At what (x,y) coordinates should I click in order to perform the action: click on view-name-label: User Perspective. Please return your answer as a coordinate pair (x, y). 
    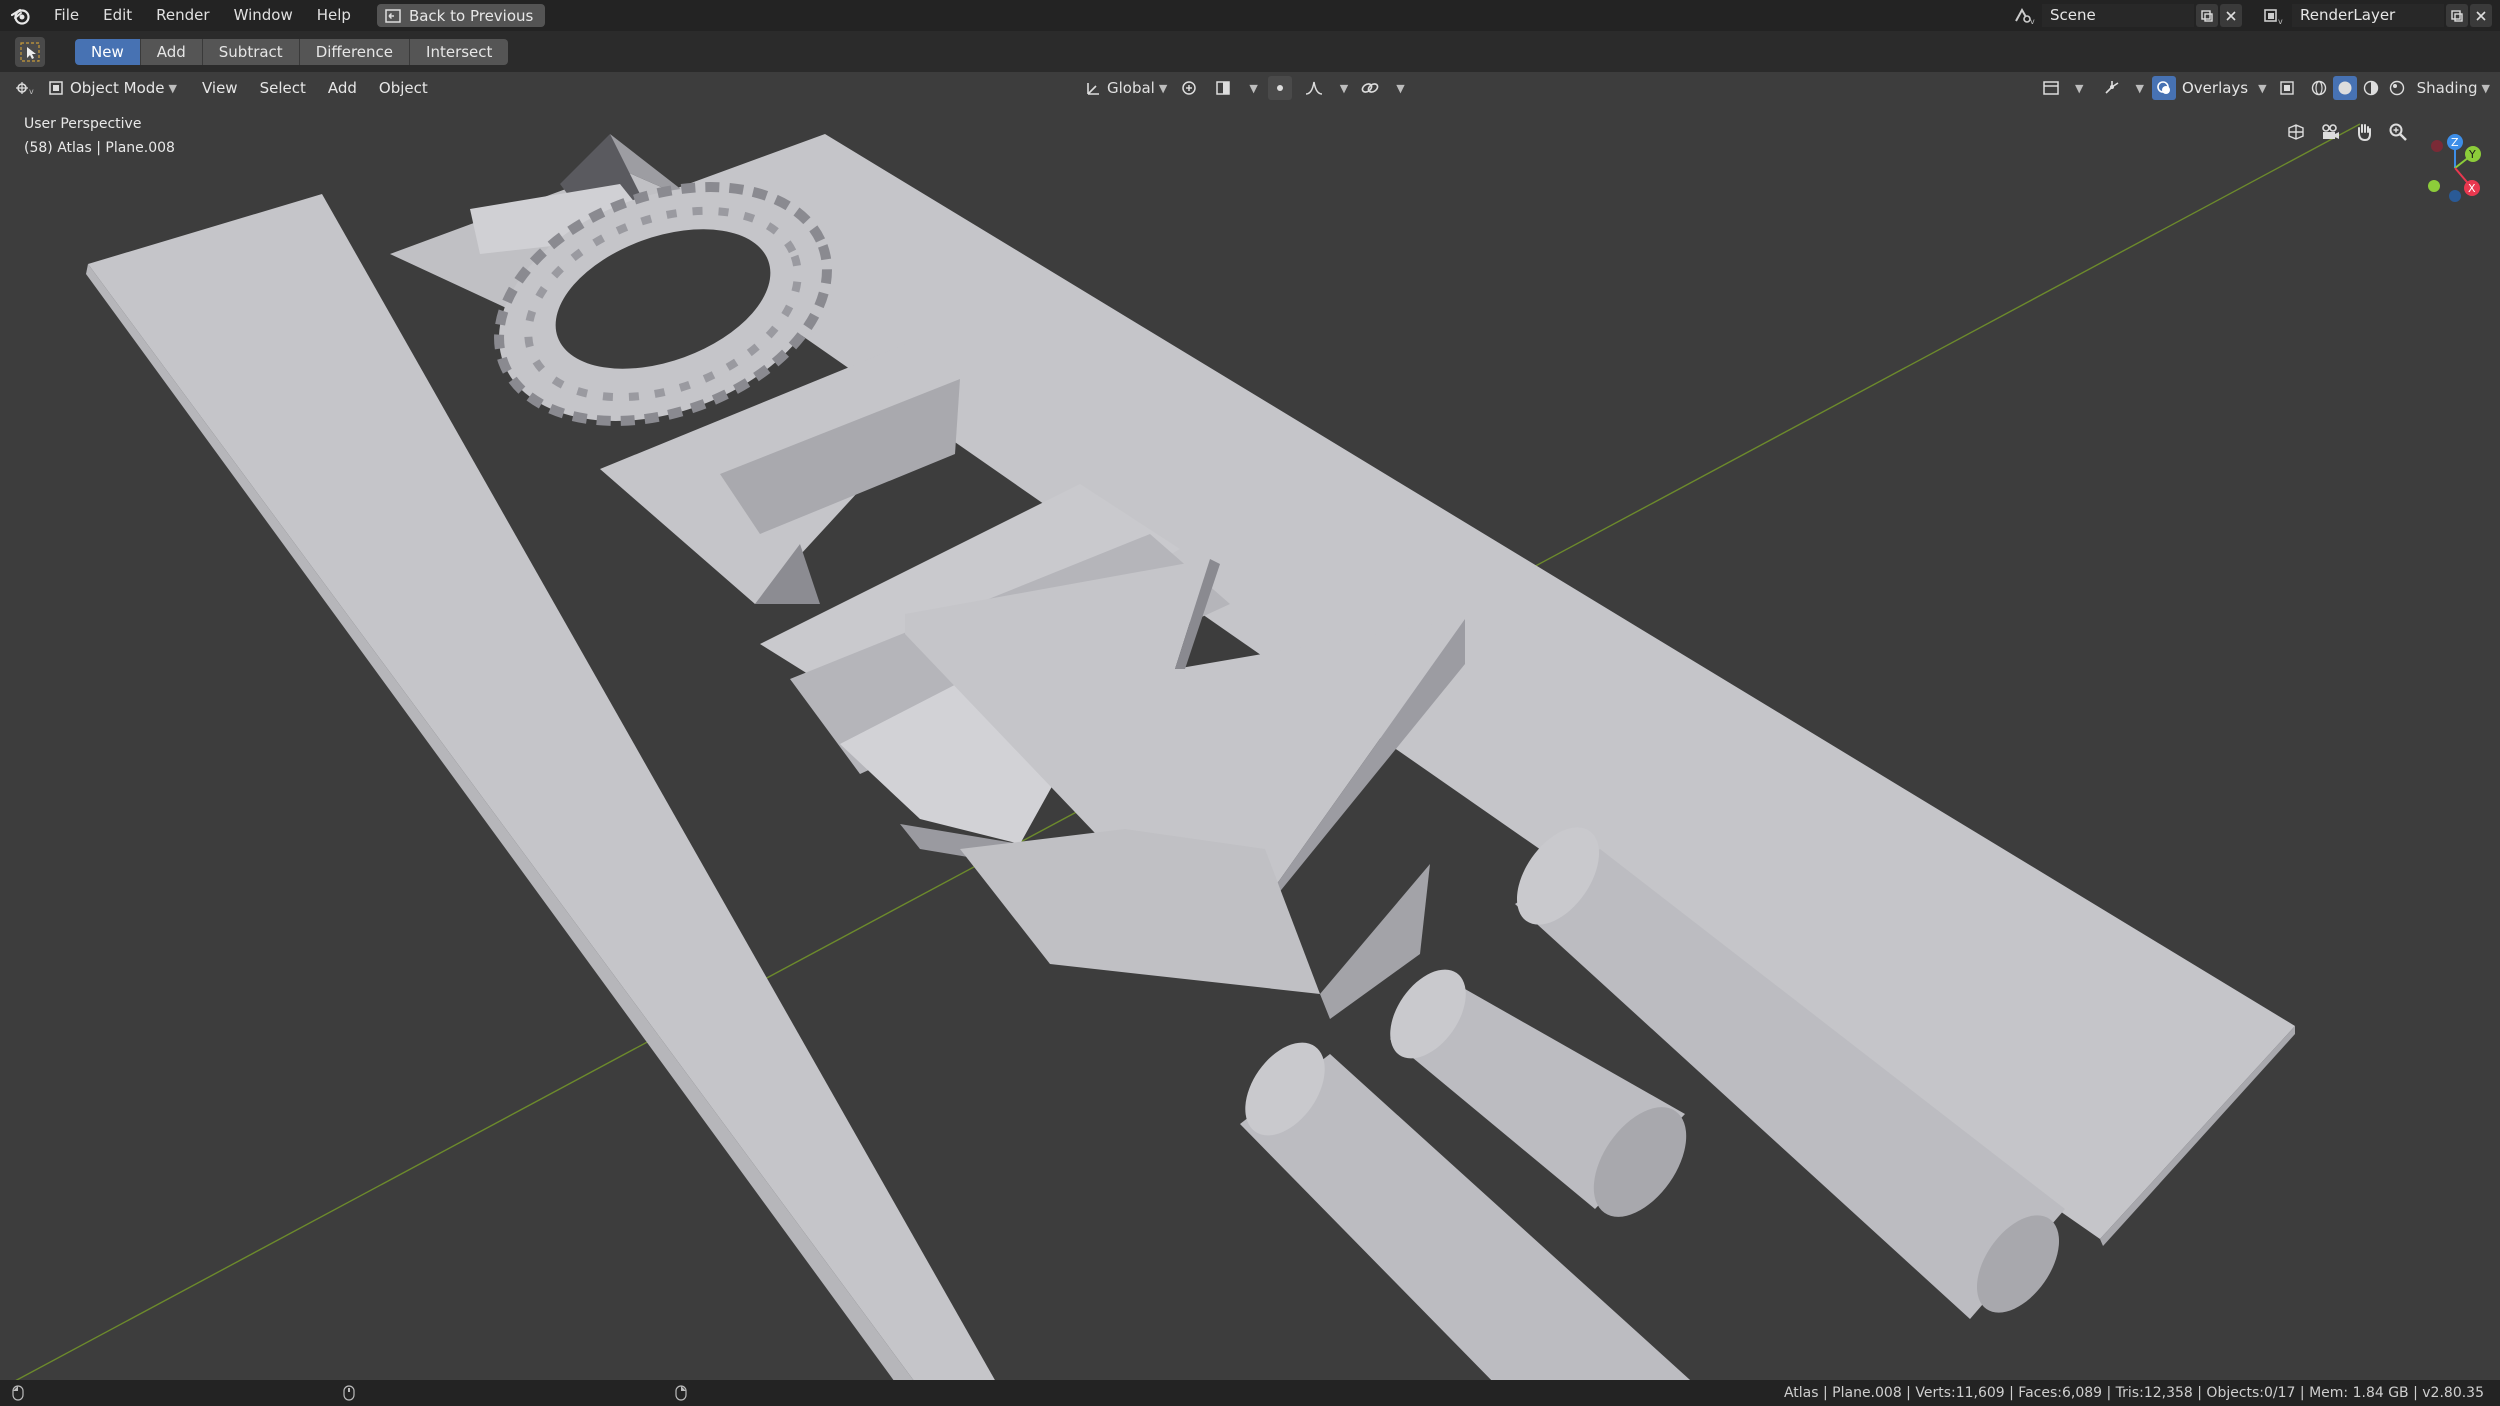
    Looking at the image, I should click on (83, 124).